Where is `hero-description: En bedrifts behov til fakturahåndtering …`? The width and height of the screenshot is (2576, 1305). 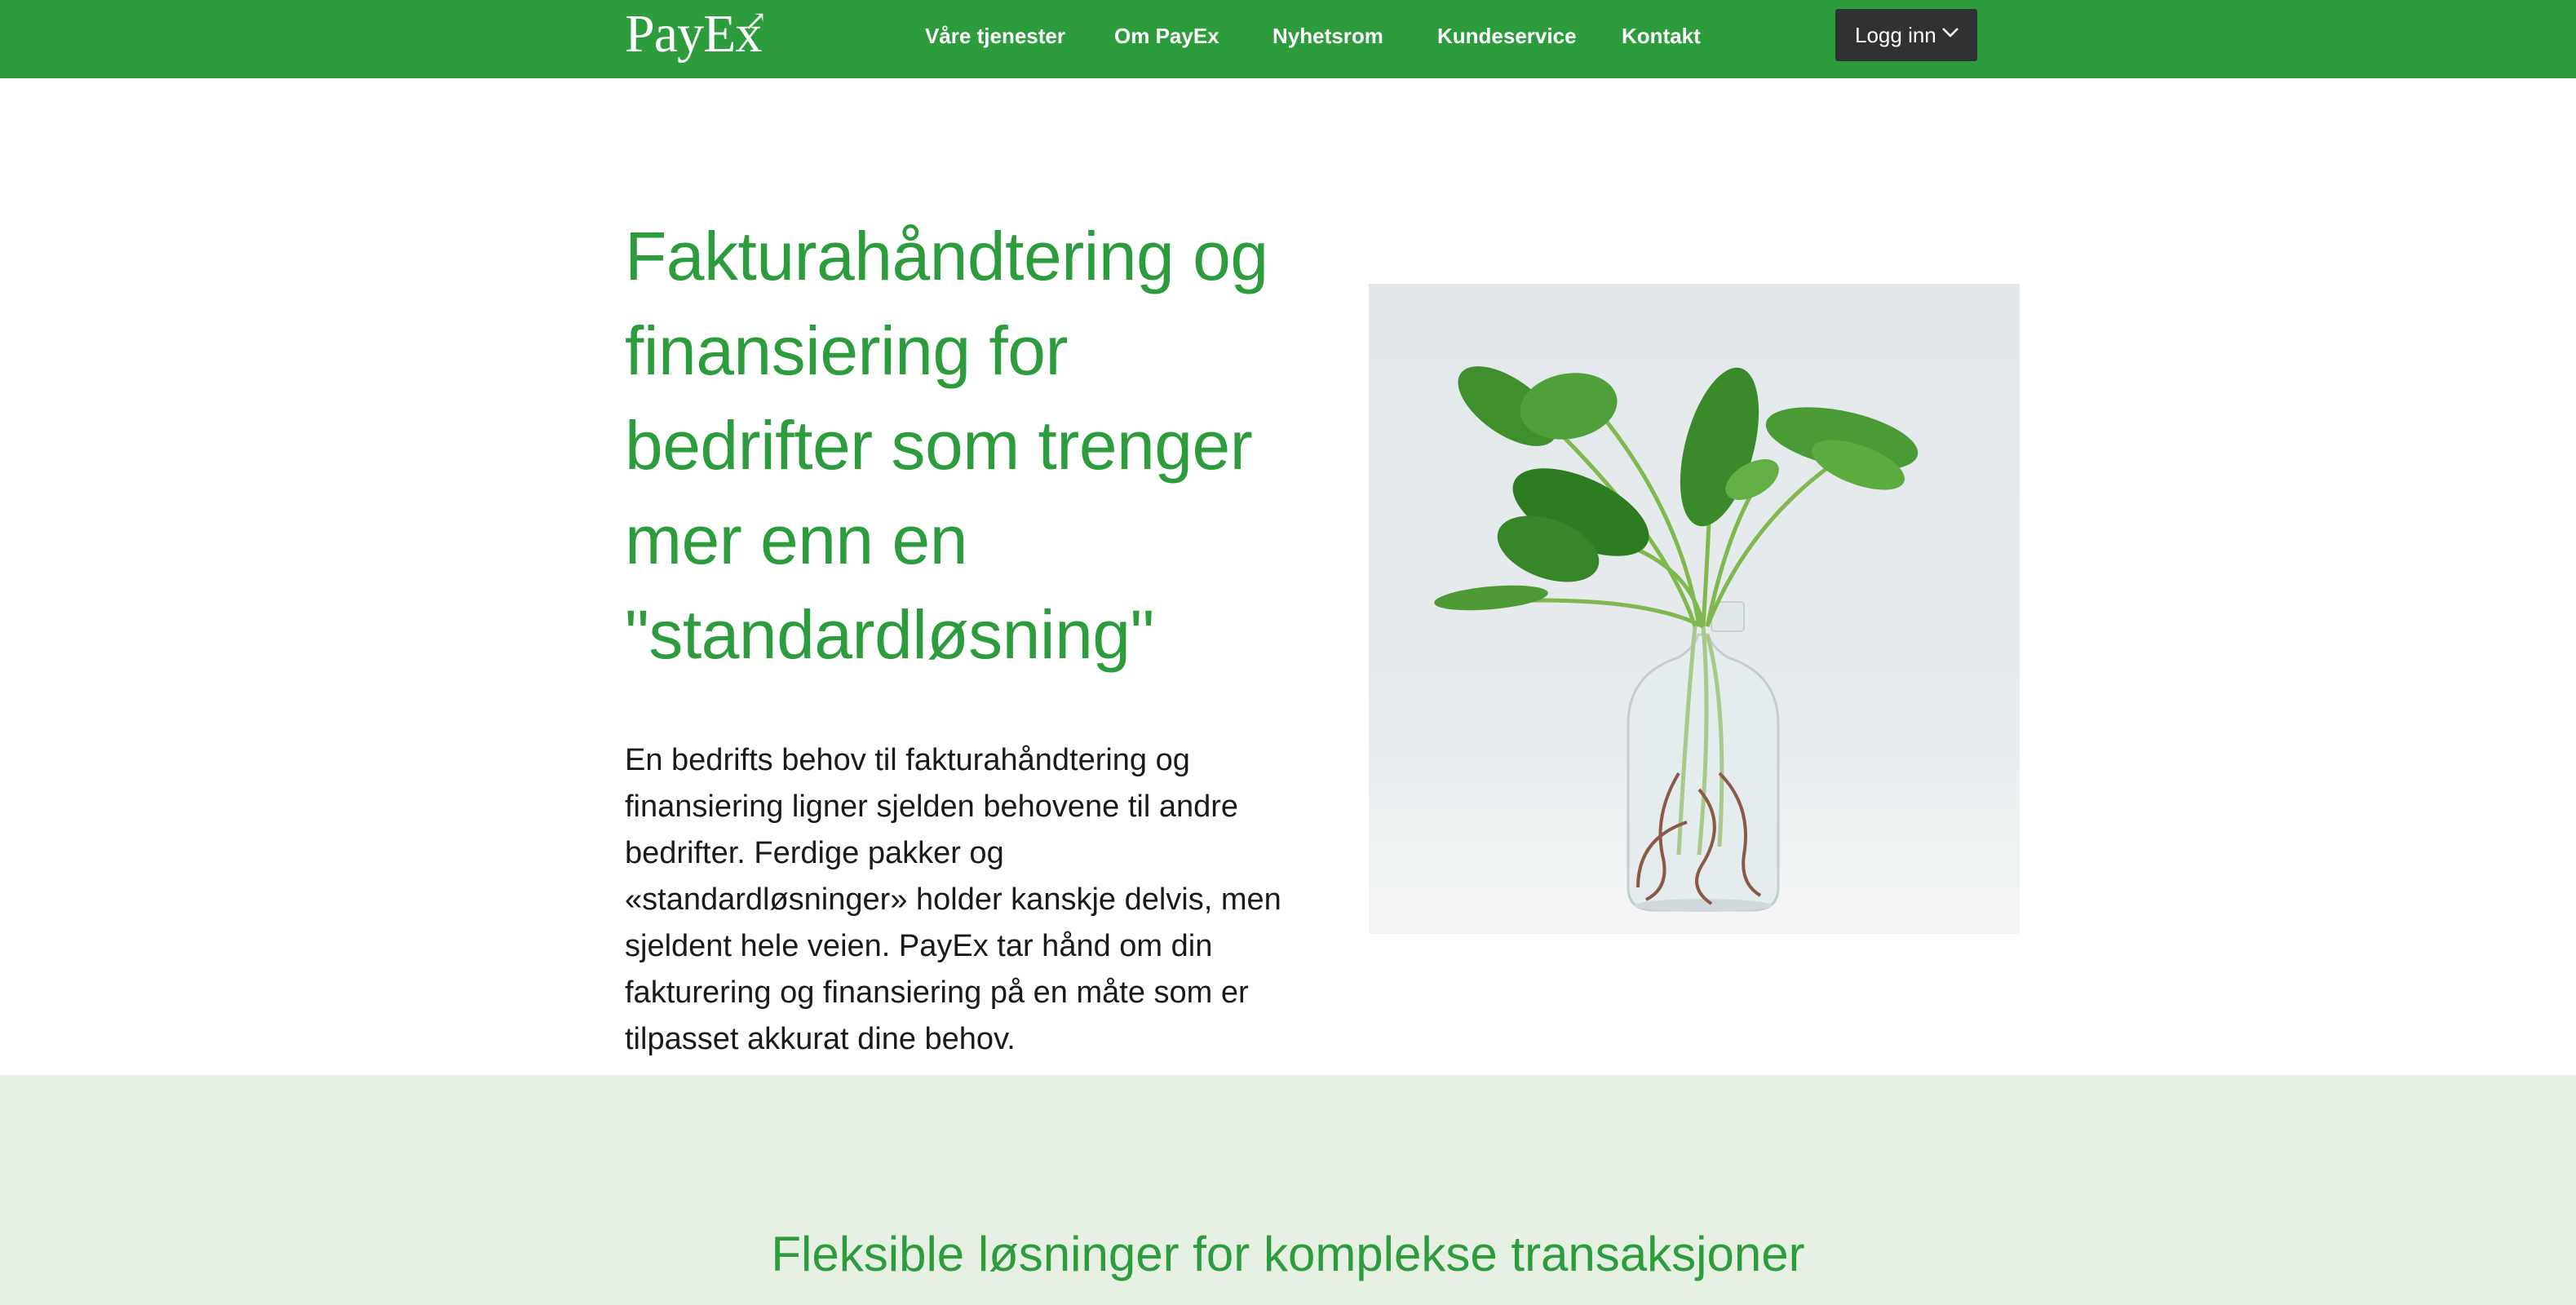 hero-description: En bedrifts behov til fakturahåndtering … is located at coordinates (953, 899).